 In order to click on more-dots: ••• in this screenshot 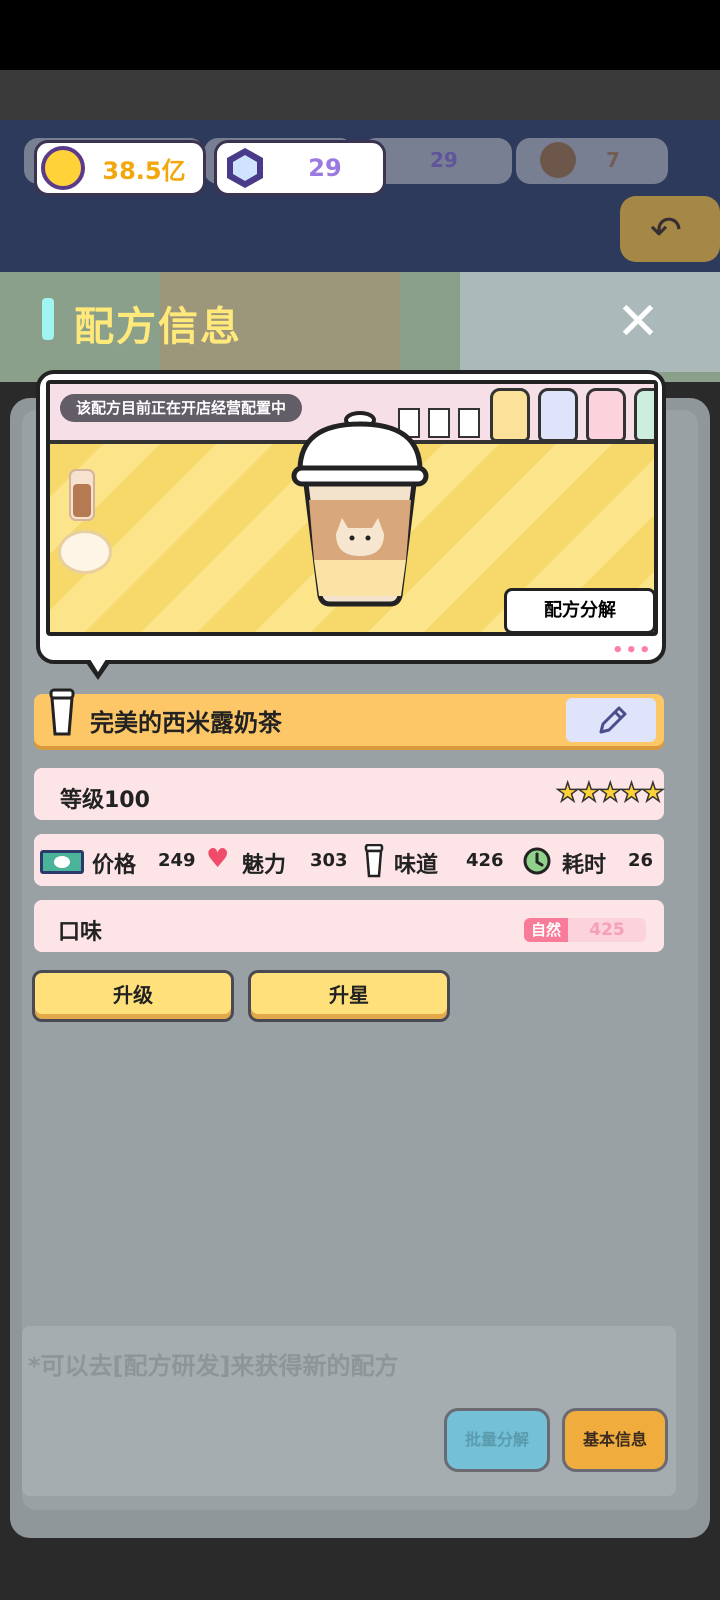, I will do `click(632, 650)`.